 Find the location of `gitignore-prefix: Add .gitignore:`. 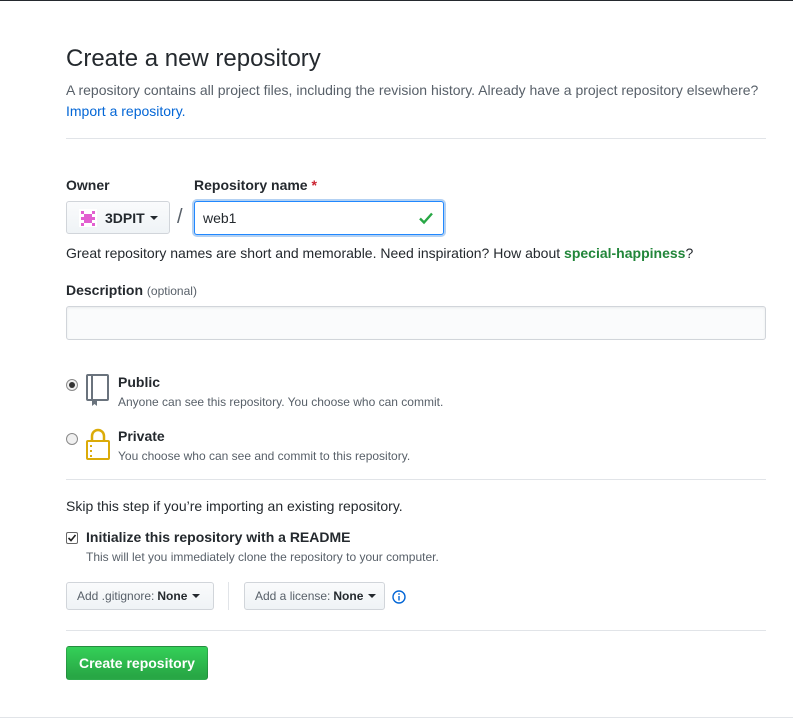

gitignore-prefix: Add .gitignore: is located at coordinates (116, 596).